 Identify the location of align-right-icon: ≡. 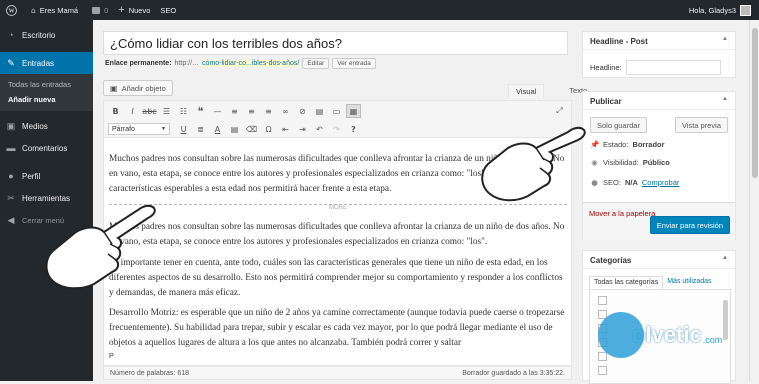
(268, 111).